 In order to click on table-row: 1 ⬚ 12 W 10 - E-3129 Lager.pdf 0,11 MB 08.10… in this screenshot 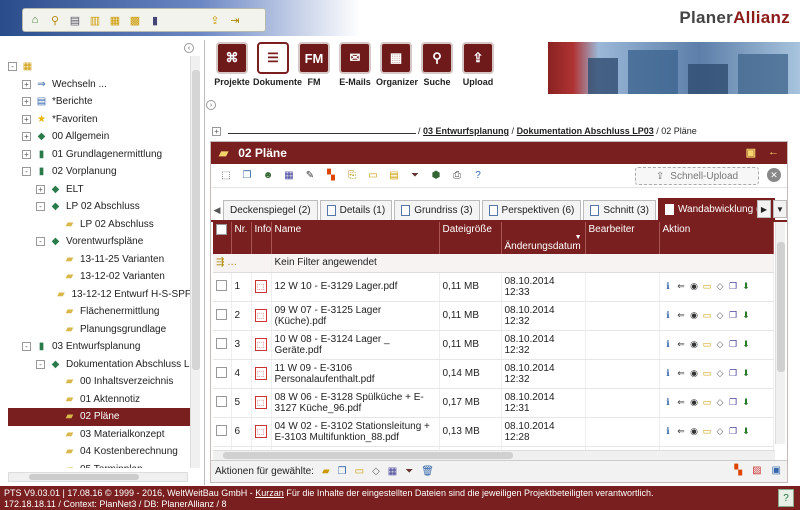, I will do `click(493, 287)`.